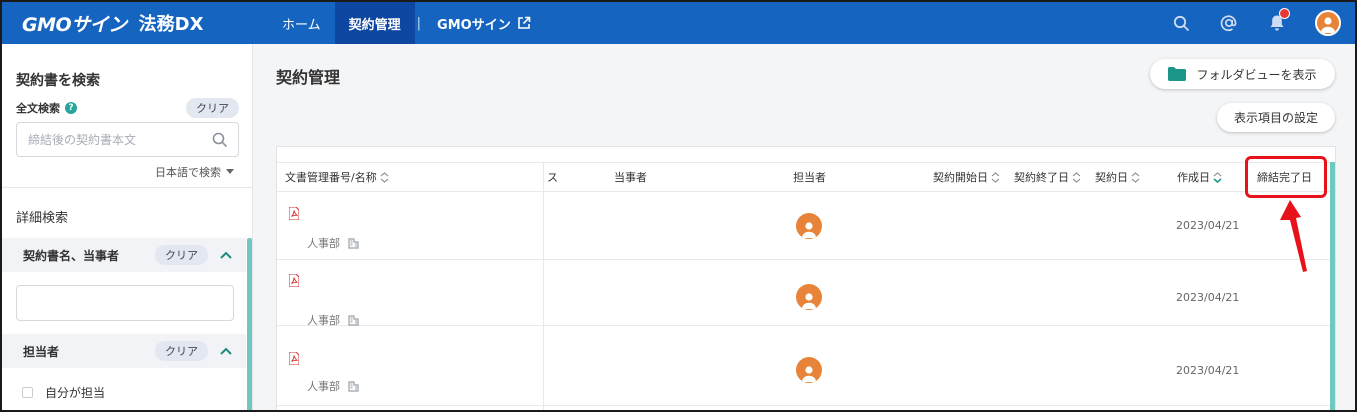 The image size is (1357, 412). What do you see at coordinates (374, 23) in the screenshot?
I see `nav-contract-management: 契約管理` at bounding box center [374, 23].